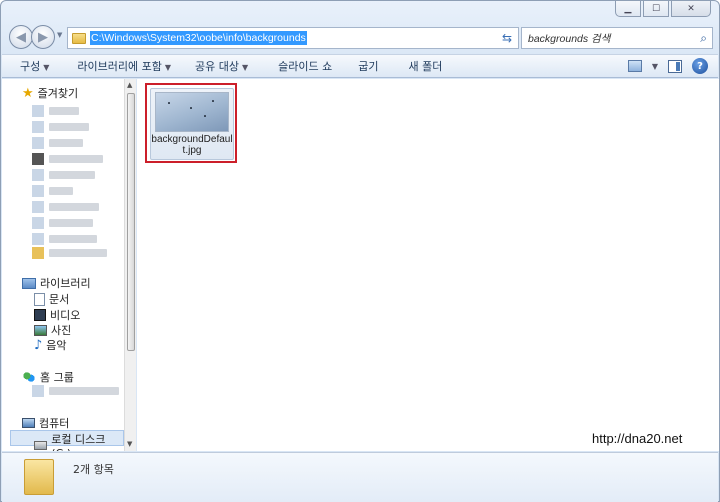 This screenshot has width=720, height=502. I want to click on organize-menu: 구성 ▼, so click(30, 66).